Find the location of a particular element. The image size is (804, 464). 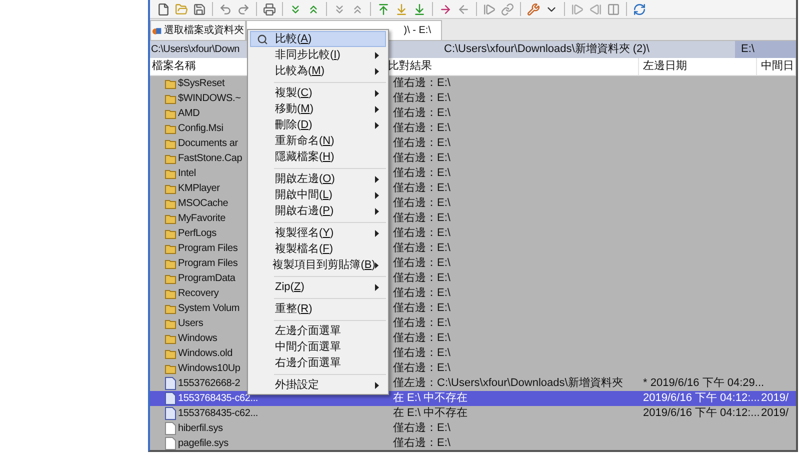

file-name: $WINDOWS.~ is located at coordinates (209, 99).